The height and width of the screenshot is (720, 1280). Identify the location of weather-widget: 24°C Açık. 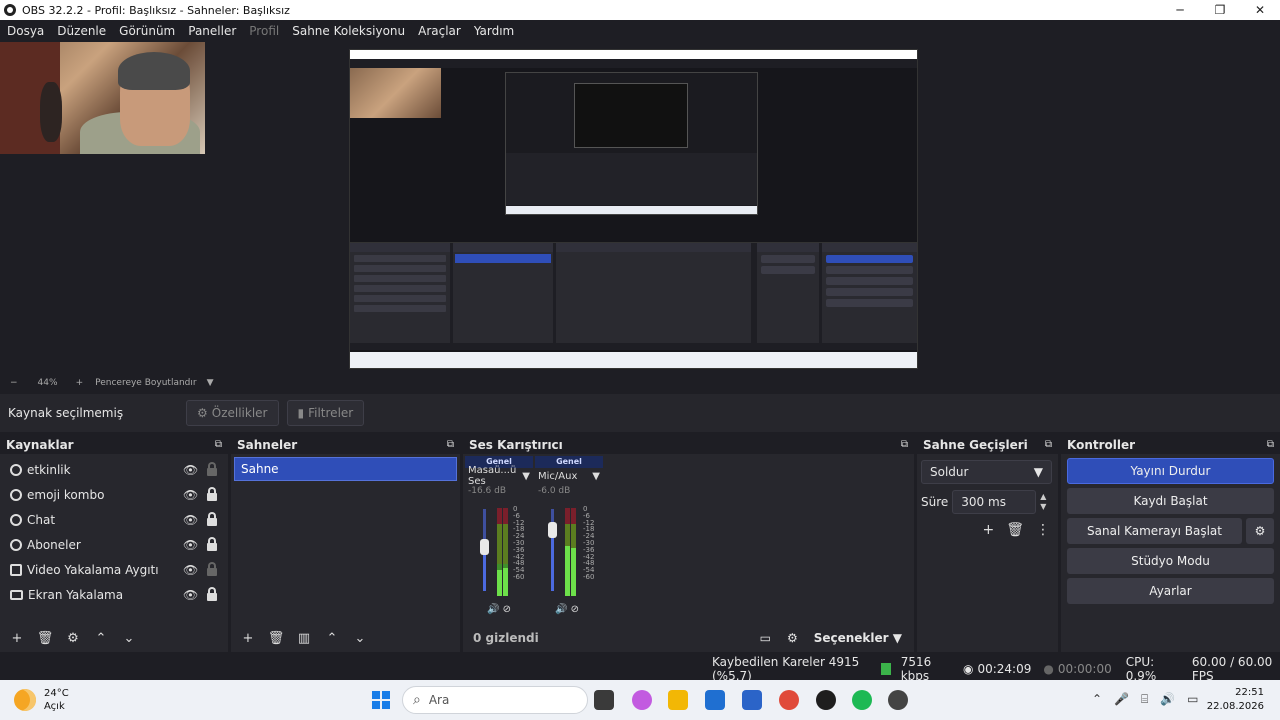
(41, 700).